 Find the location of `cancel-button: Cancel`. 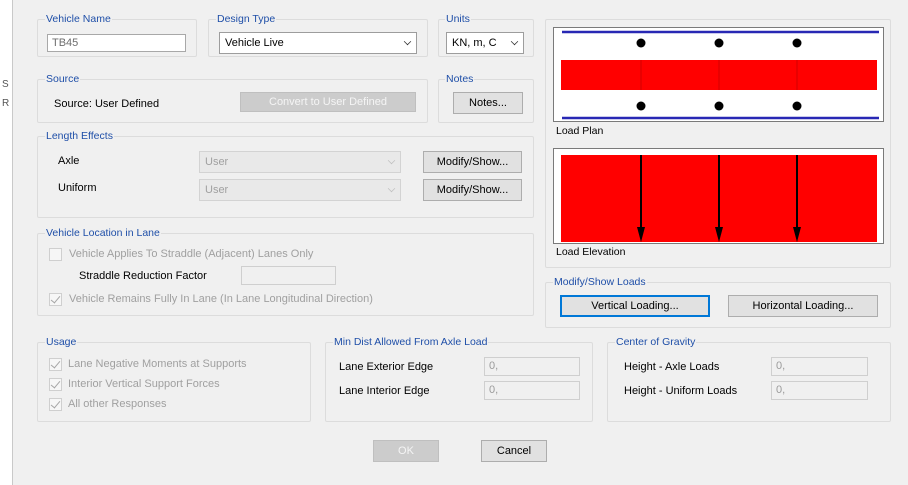

cancel-button: Cancel is located at coordinates (514, 451).